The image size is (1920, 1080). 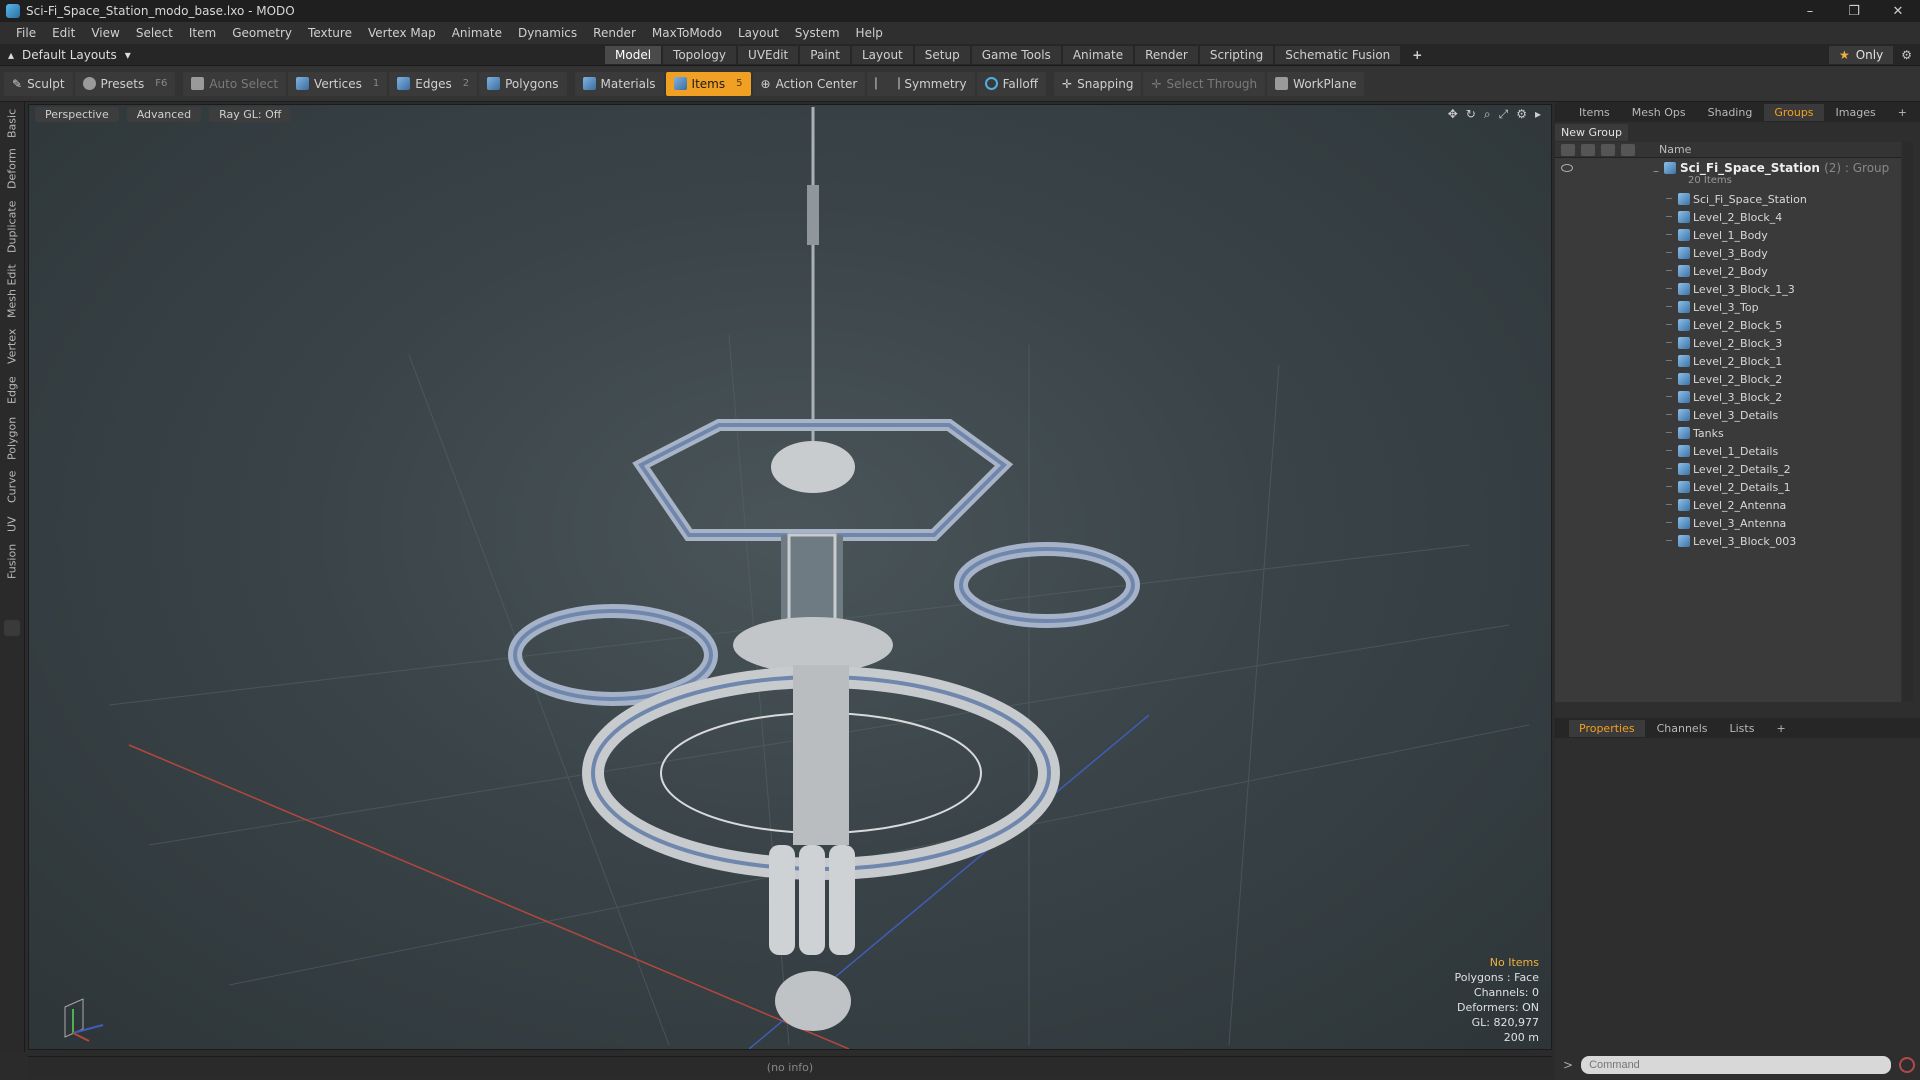 What do you see at coordinates (1682, 728) in the screenshot?
I see `tab-channels: Channels` at bounding box center [1682, 728].